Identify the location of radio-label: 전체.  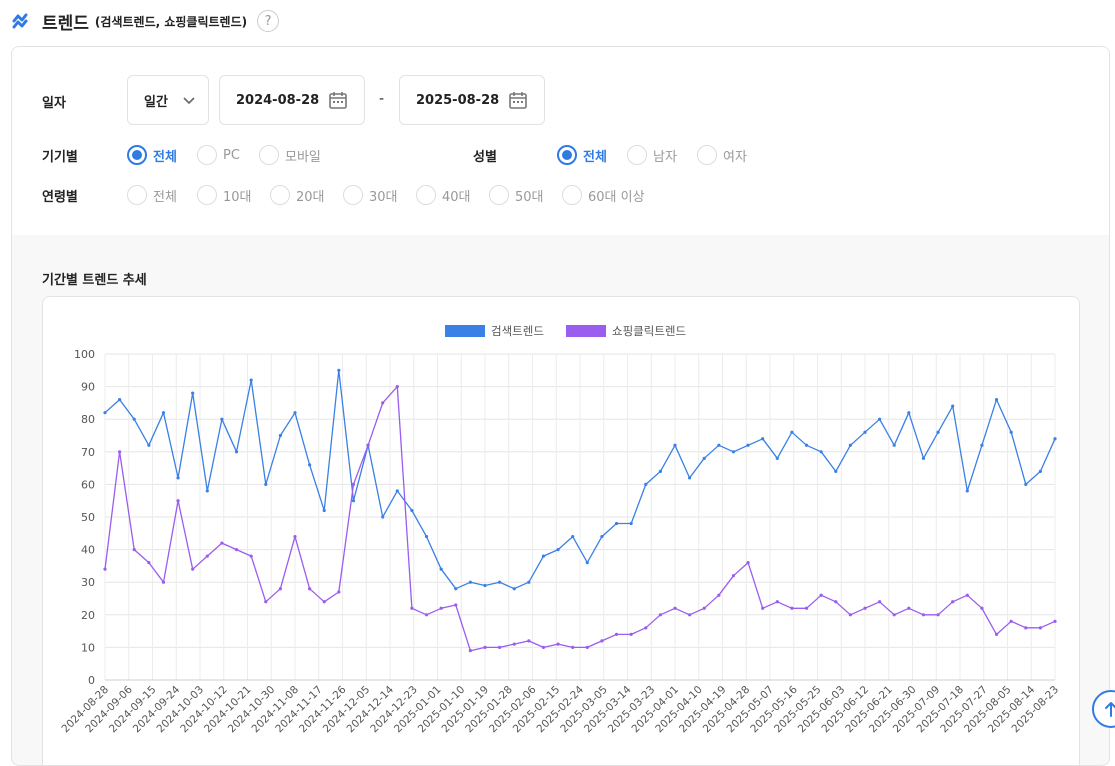
(165, 197).